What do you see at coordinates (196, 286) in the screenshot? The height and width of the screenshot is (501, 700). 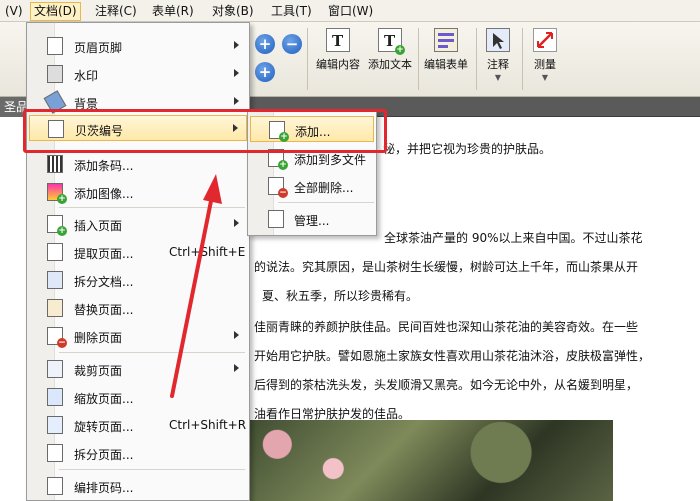 I see `annotation-arrow-icon` at bounding box center [196, 286].